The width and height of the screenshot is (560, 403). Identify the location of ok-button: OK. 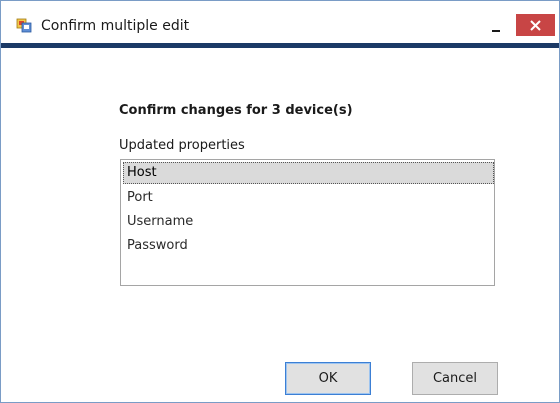
(328, 378).